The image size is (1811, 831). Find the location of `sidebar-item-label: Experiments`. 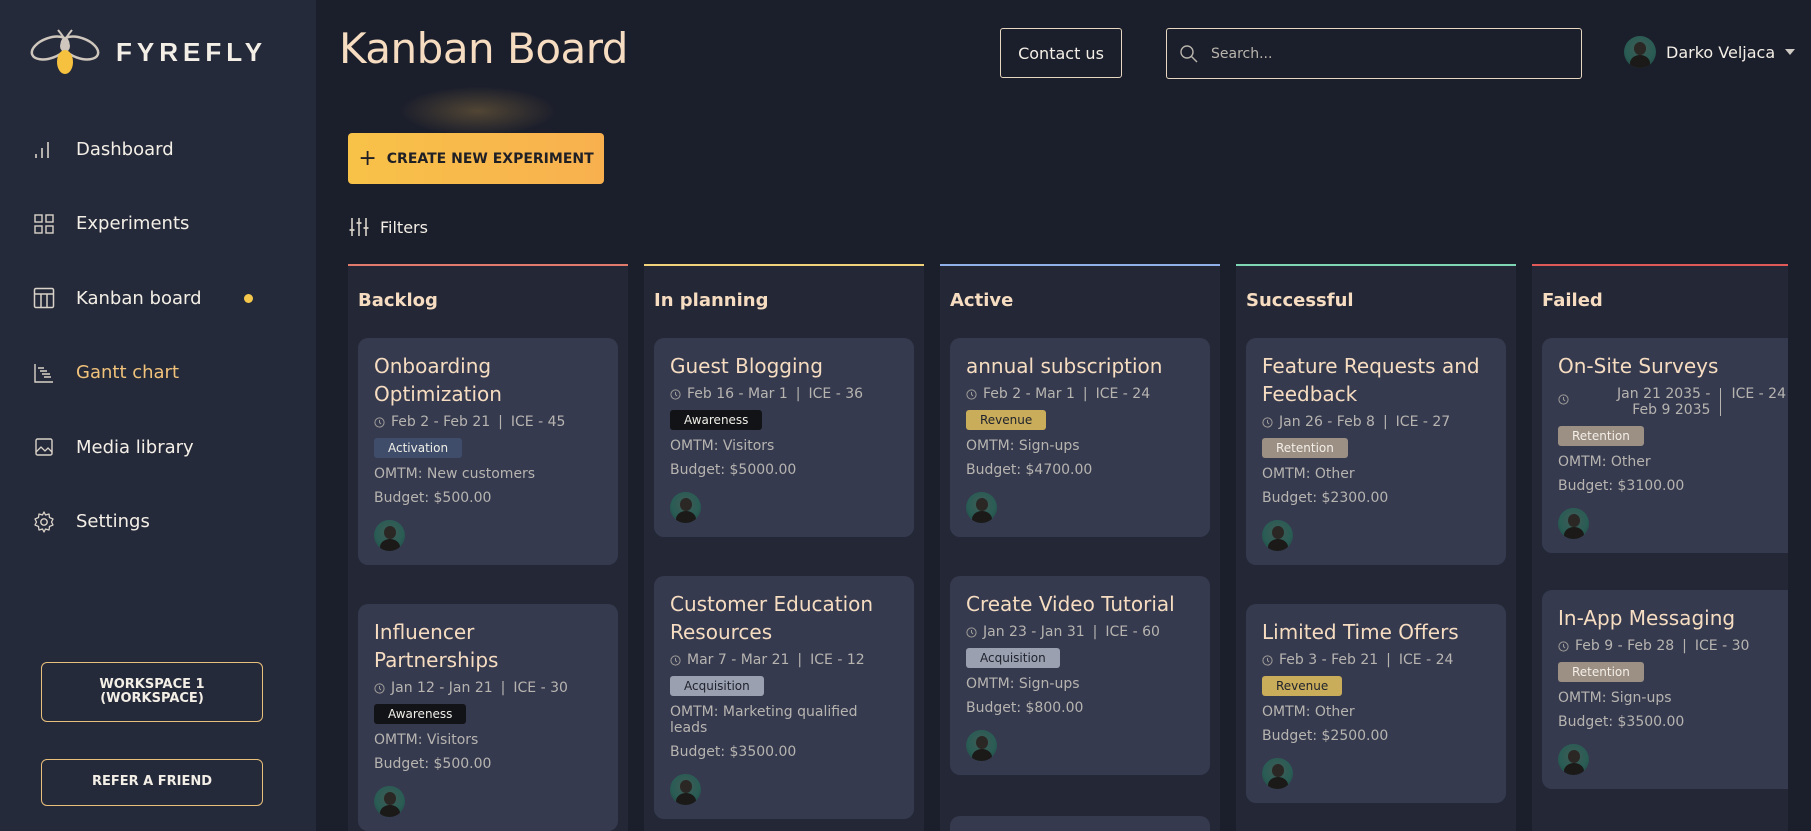

sidebar-item-label: Experiments is located at coordinates (133, 224).